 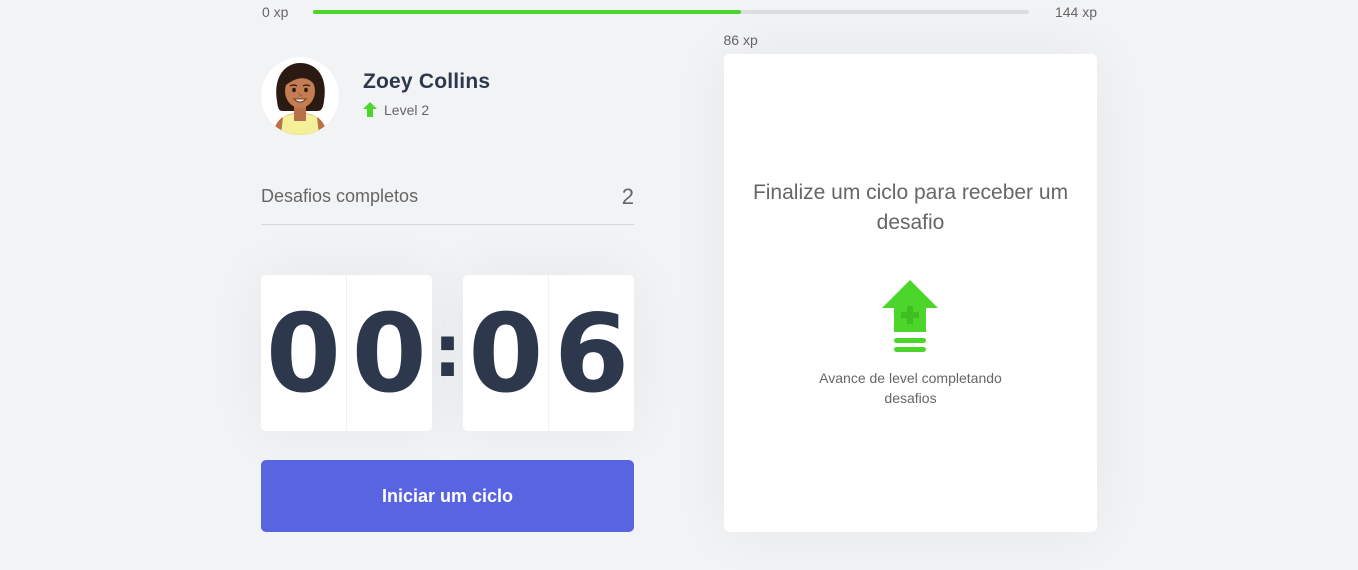 I want to click on second-digit-tens: 0, so click(x=506, y=353).